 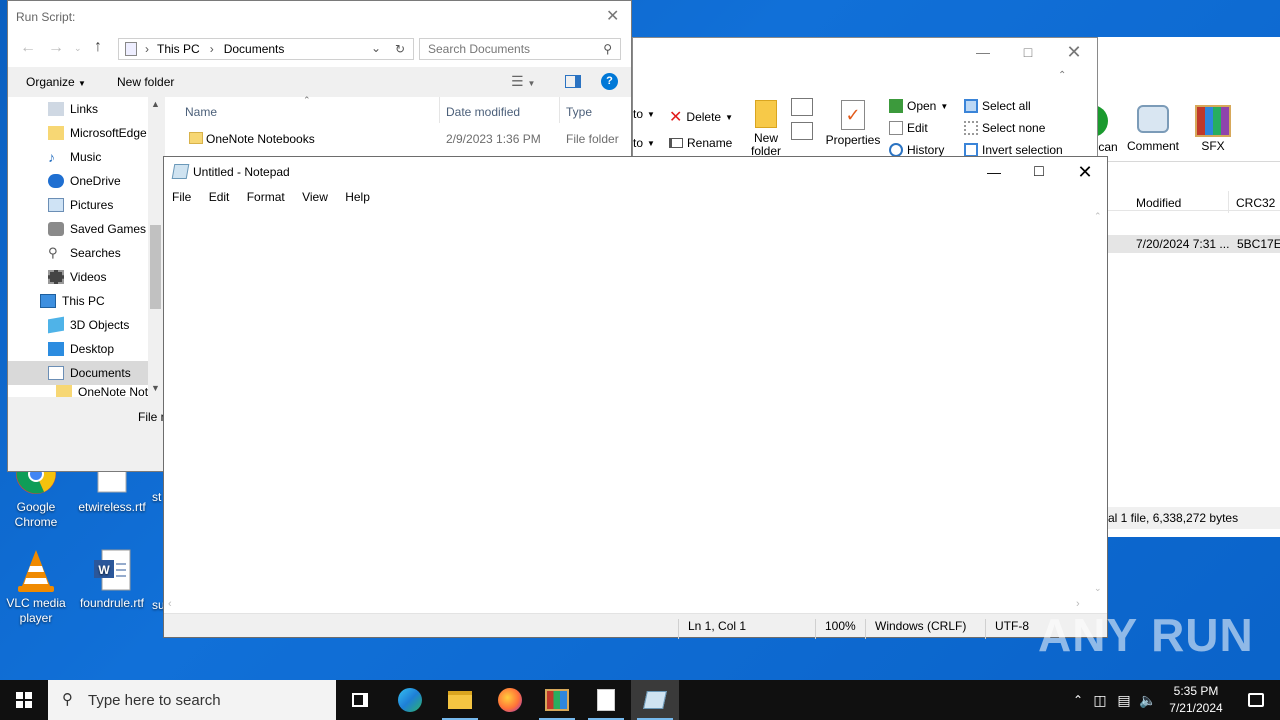 I want to click on move-to-button: to ▼, so click(x=644, y=143).